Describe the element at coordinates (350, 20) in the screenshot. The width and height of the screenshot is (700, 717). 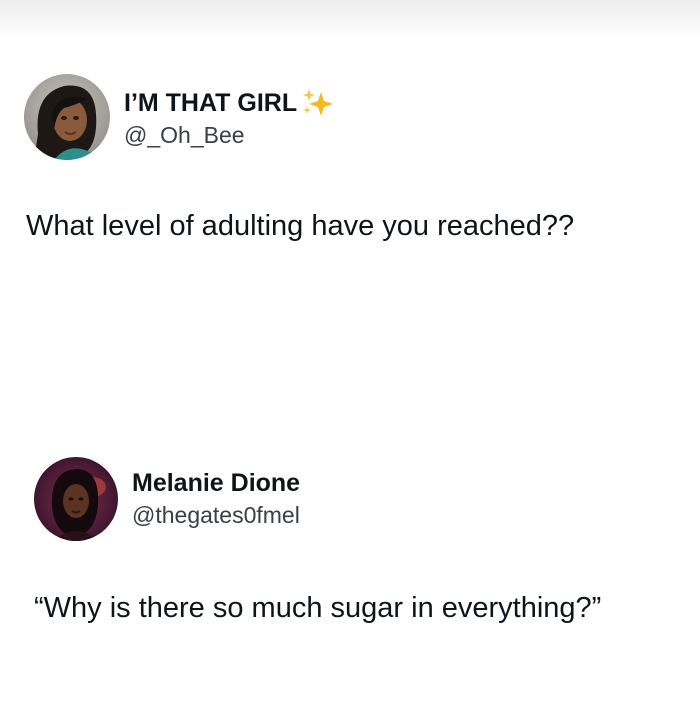
I see `top-shade` at that location.